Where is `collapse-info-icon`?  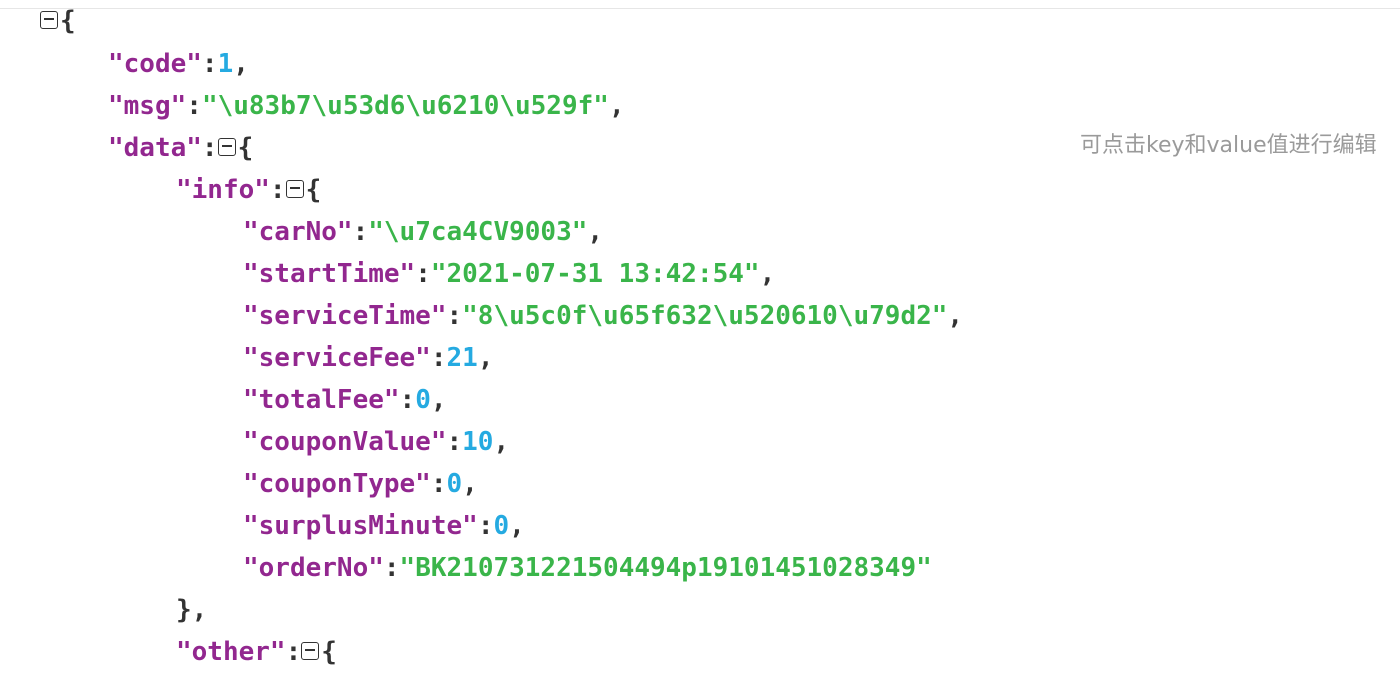 collapse-info-icon is located at coordinates (294, 188).